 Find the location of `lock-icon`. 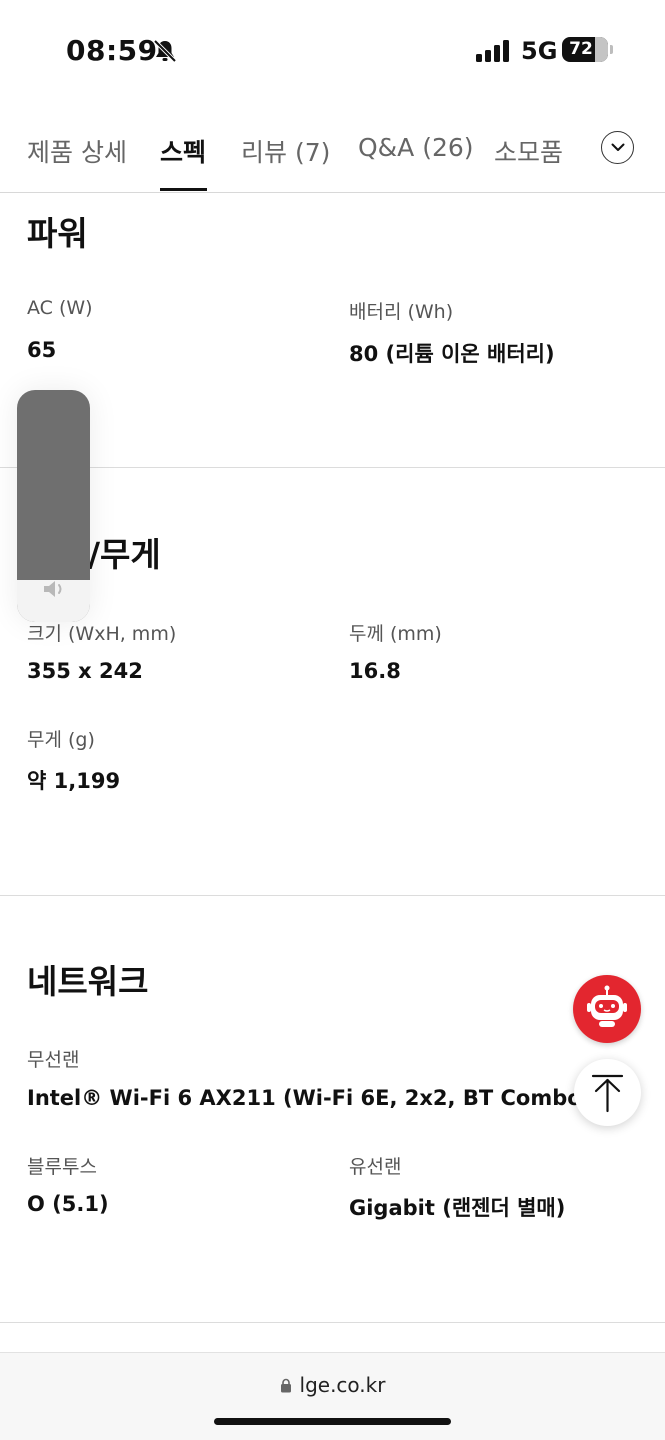

lock-icon is located at coordinates (285, 1385).